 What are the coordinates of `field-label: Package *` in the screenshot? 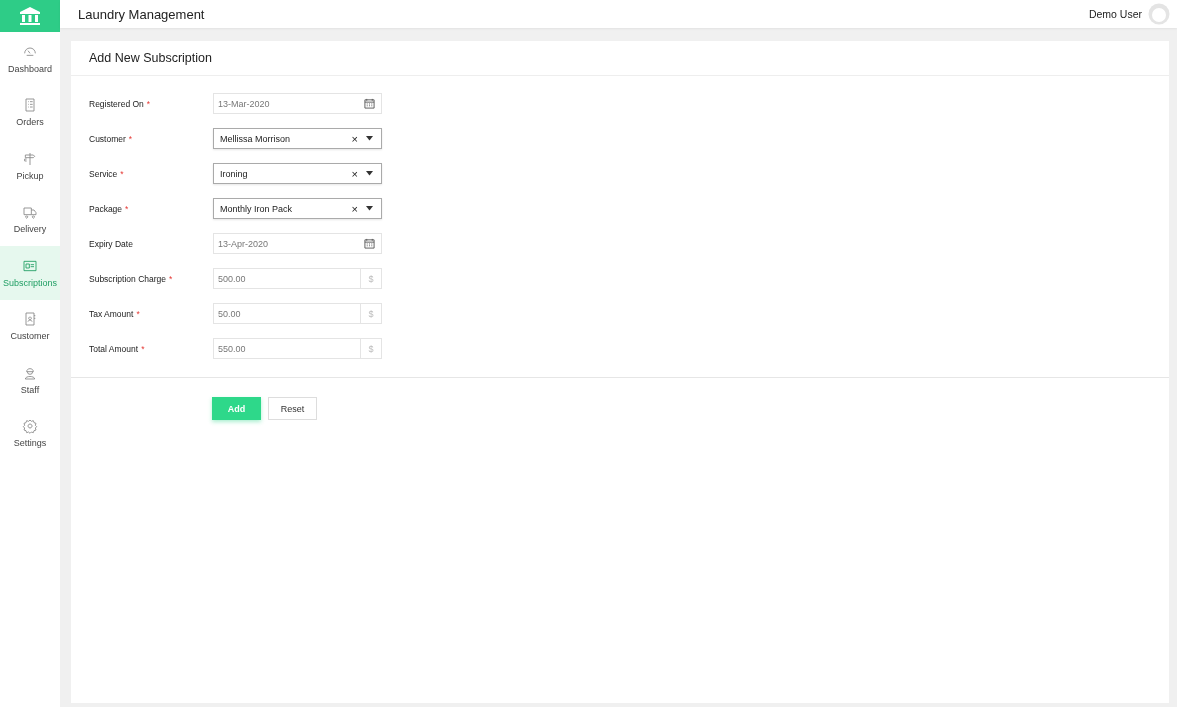 It's located at (109, 208).